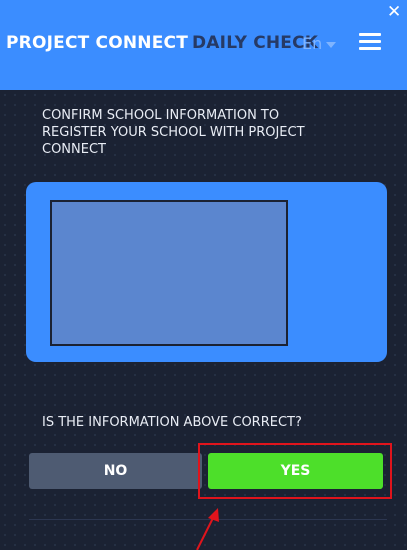 The width and height of the screenshot is (411, 550). I want to click on language-selector: En, so click(319, 43).